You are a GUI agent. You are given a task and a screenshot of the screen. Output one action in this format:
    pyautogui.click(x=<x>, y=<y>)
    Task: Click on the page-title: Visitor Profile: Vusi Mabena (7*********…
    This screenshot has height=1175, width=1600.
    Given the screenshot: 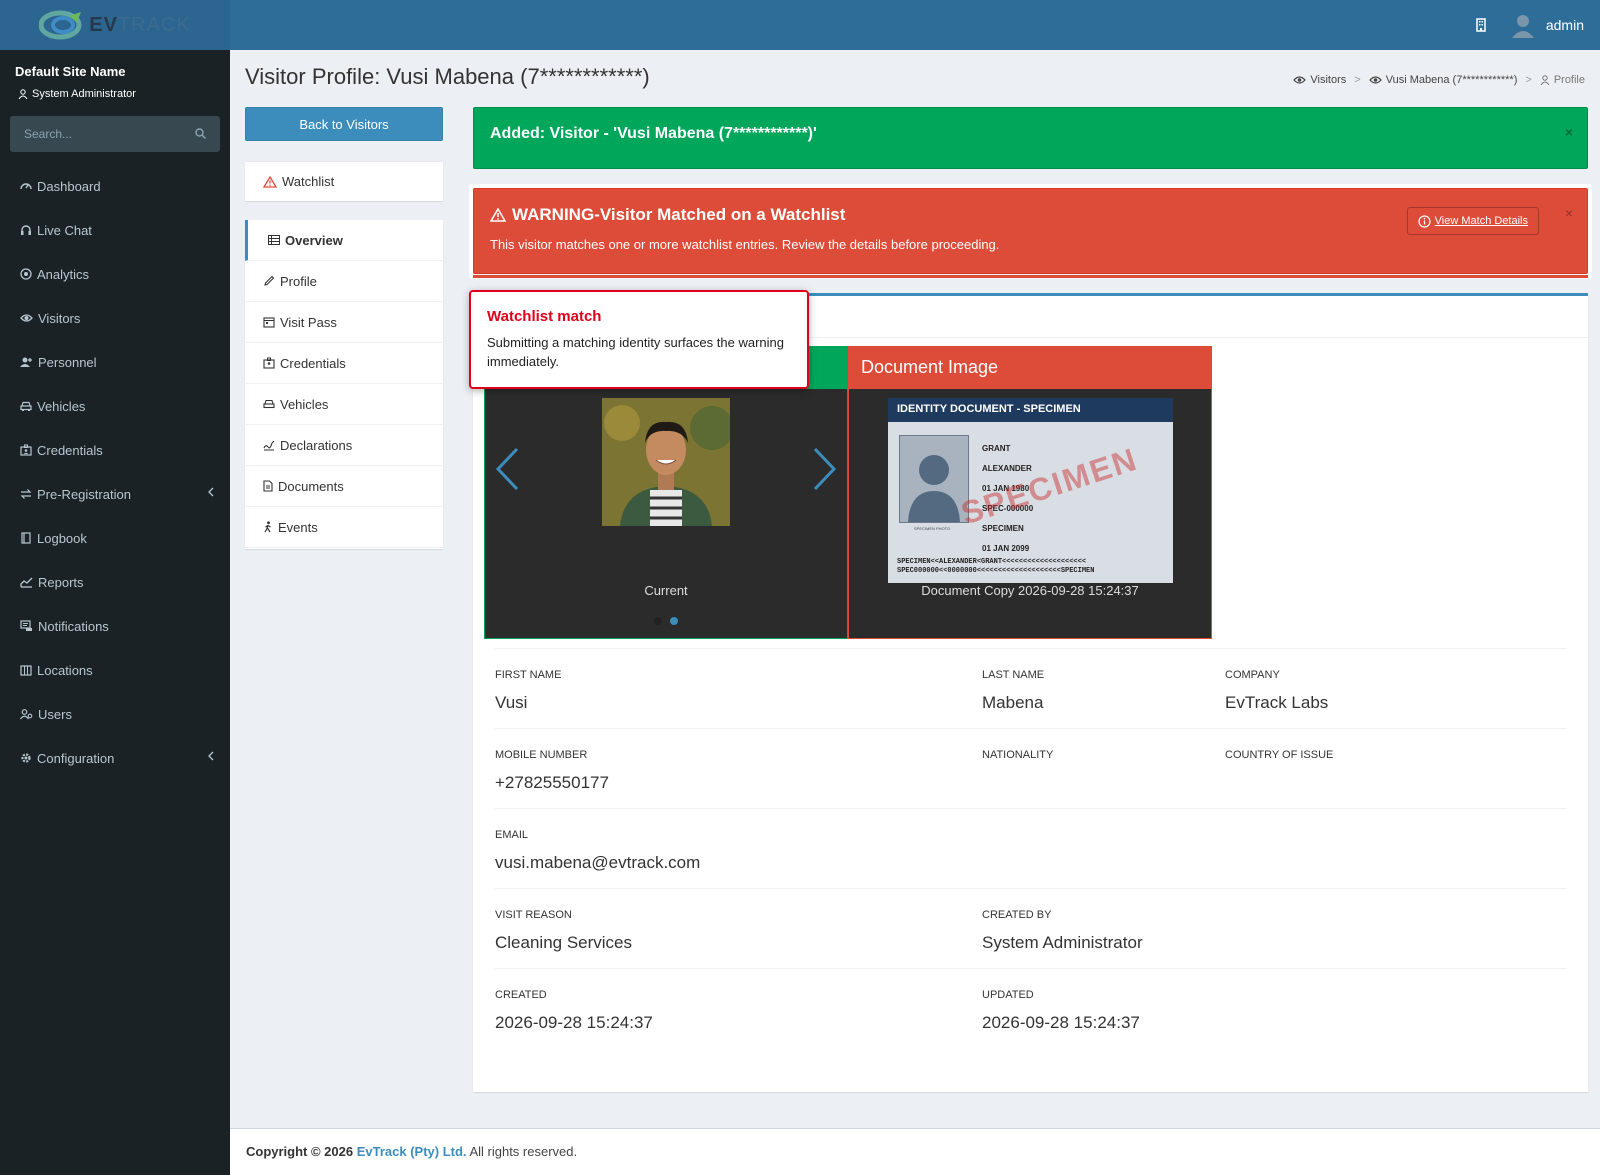 What is the action you would take?
    pyautogui.click(x=447, y=76)
    